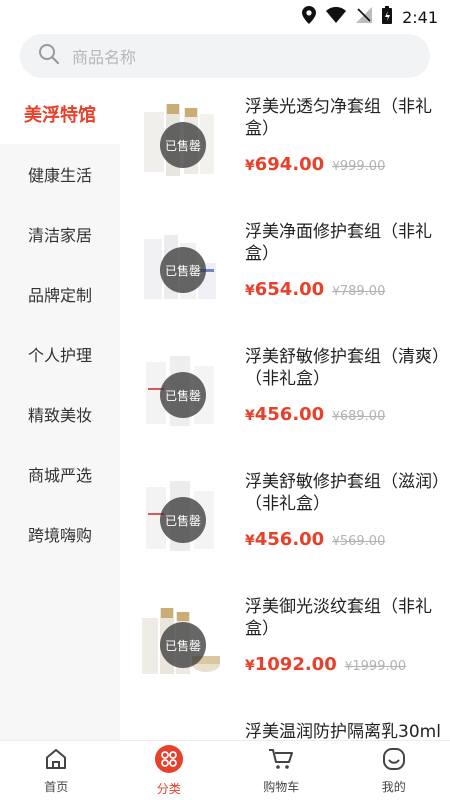 The height and width of the screenshot is (800, 450). What do you see at coordinates (344, 118) in the screenshot?
I see `product-name: 浮美光透匀净套组（非礼盒）` at bounding box center [344, 118].